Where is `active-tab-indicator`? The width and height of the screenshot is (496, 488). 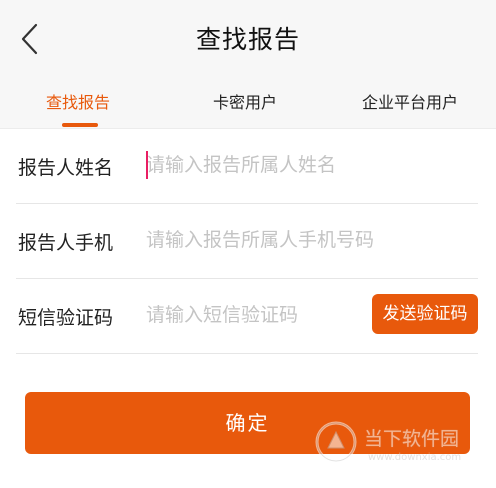 active-tab-indicator is located at coordinates (80, 125).